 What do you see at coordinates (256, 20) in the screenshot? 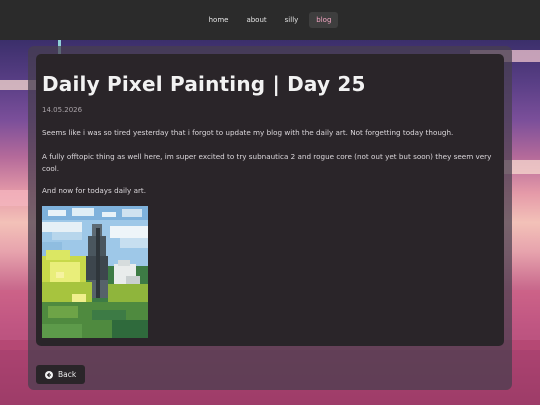
I see `nav-about: about` at bounding box center [256, 20].